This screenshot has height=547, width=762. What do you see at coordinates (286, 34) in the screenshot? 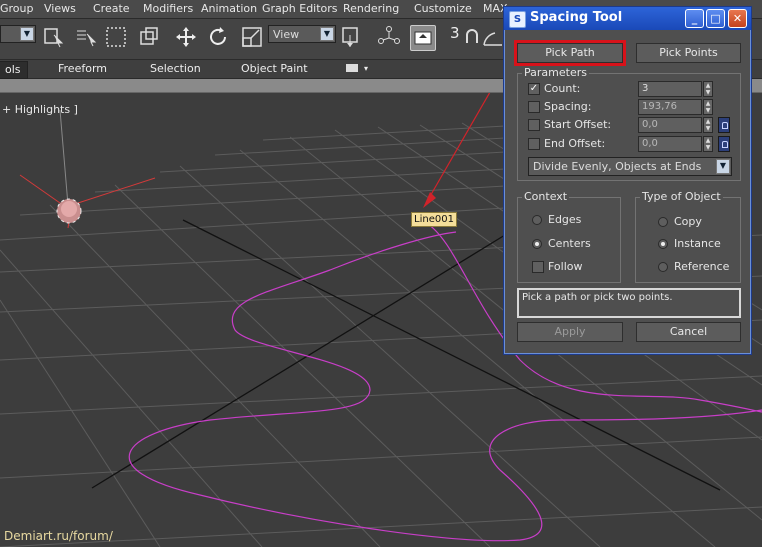
I see `view-dropdown-value: View` at bounding box center [286, 34].